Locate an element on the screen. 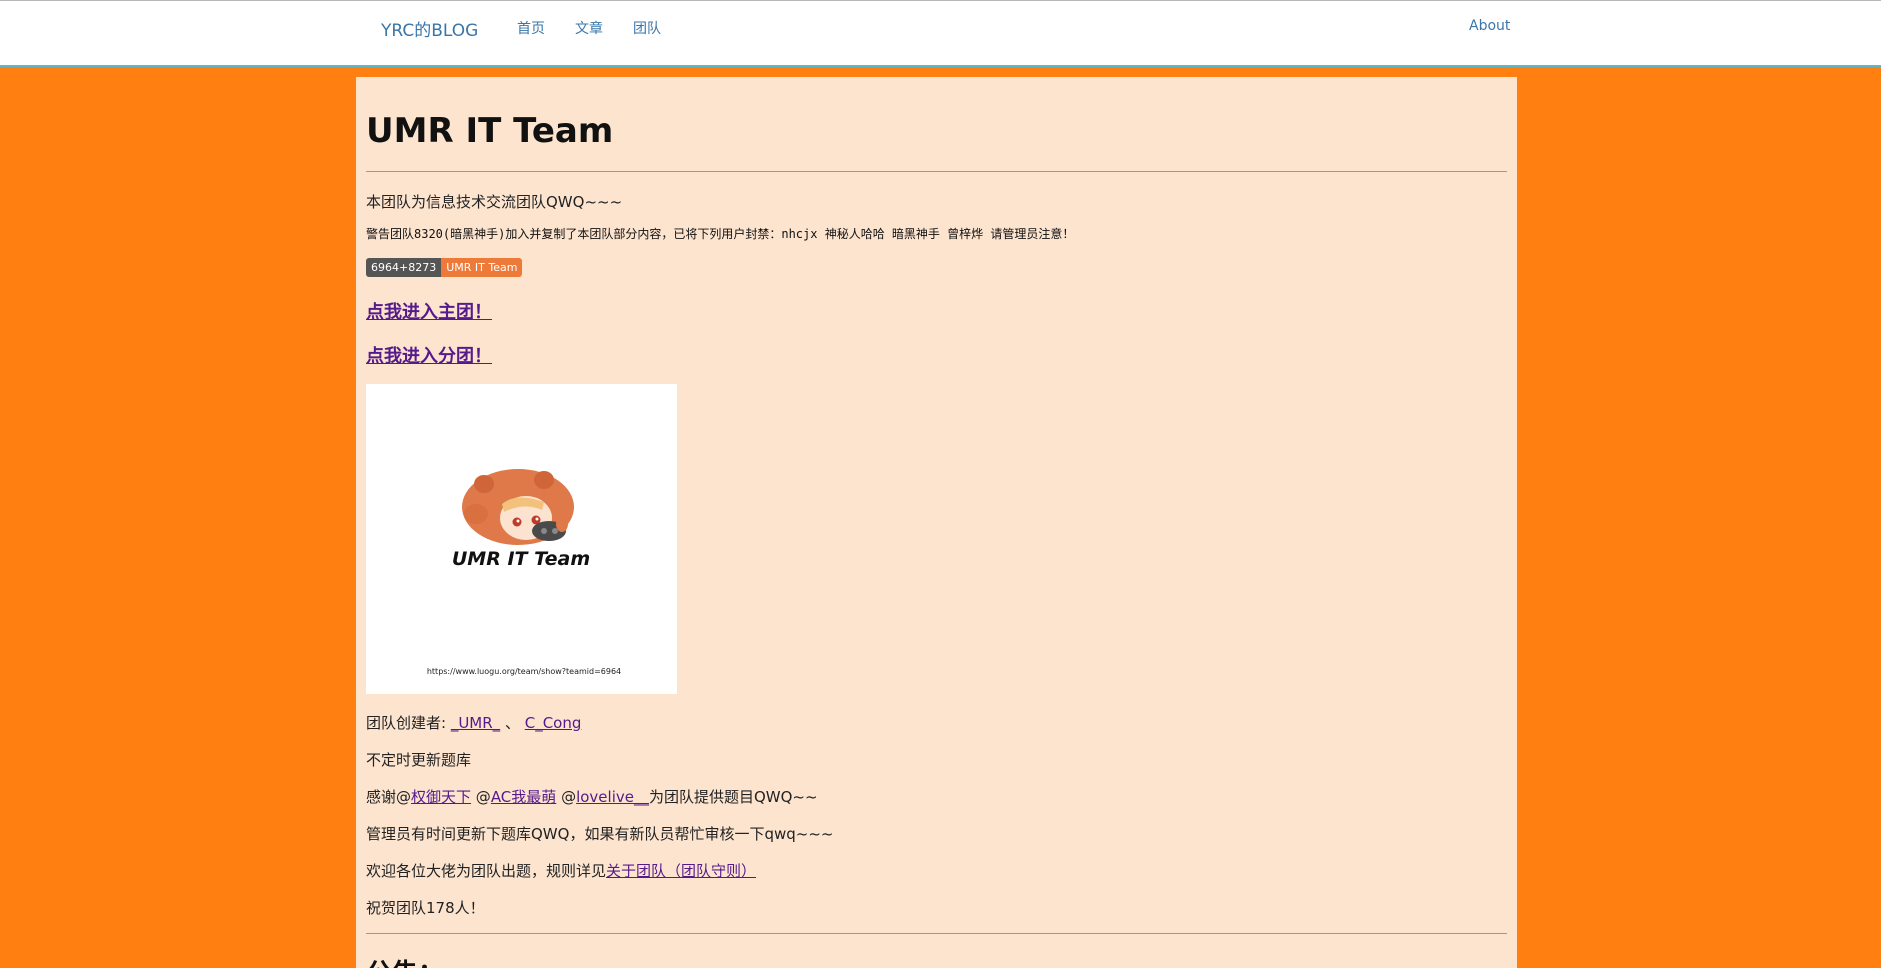  nav-link-about: About is located at coordinates (1489, 26).